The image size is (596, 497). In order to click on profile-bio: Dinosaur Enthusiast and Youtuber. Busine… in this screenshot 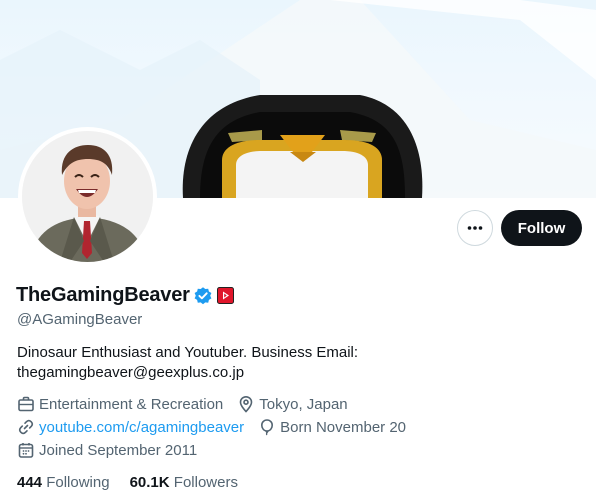, I will do `click(188, 362)`.